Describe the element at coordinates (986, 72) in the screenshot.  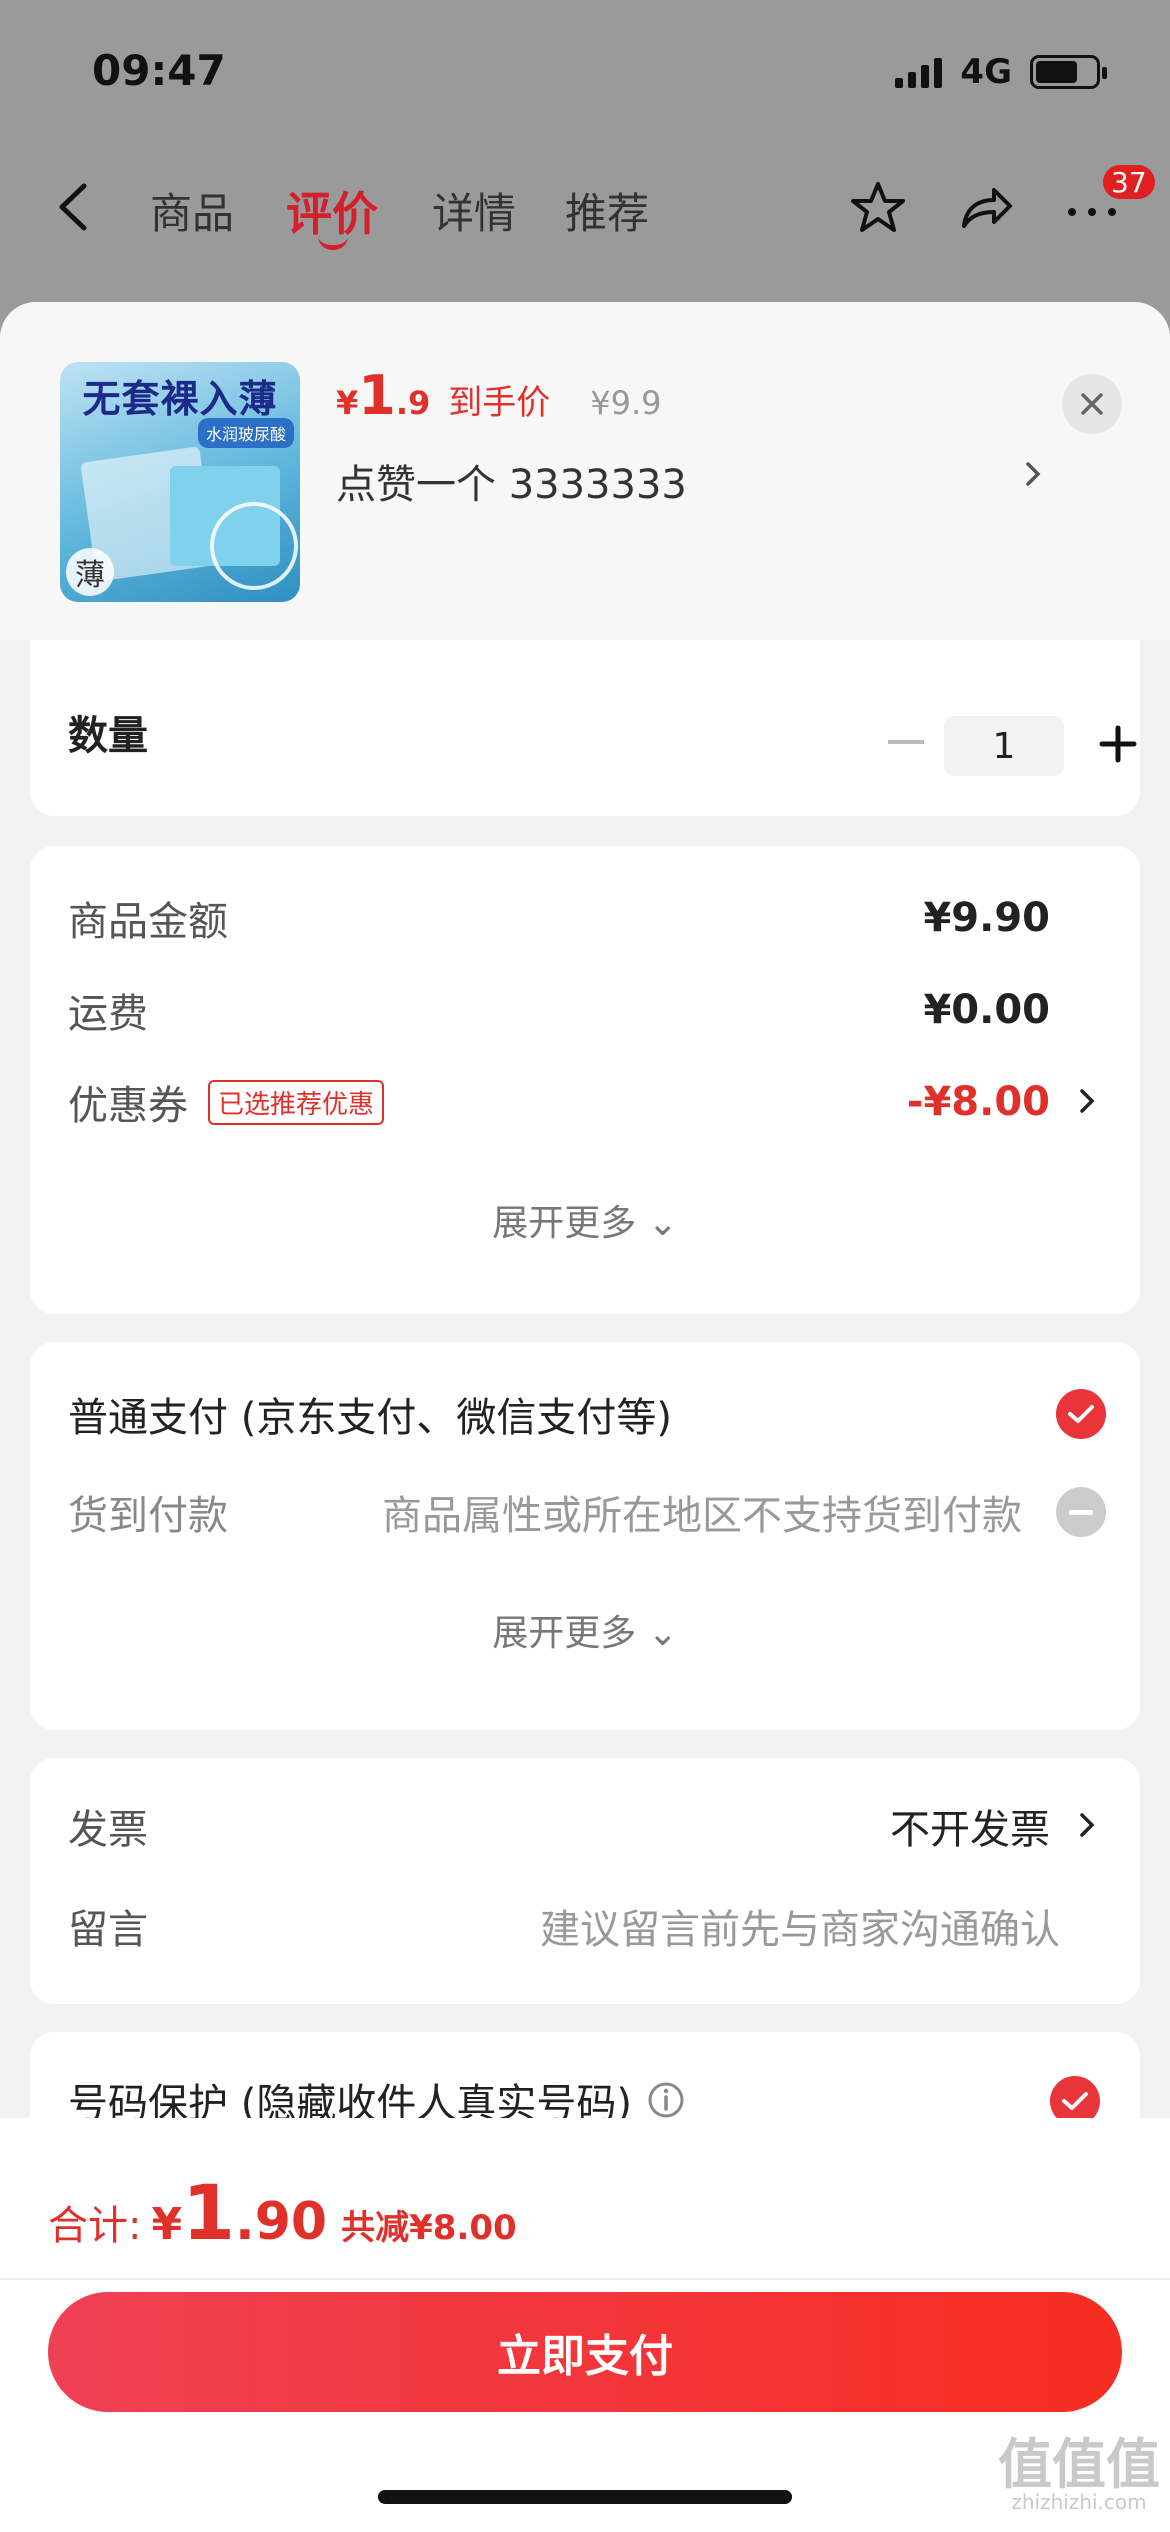
I see `network-label: 4G` at that location.